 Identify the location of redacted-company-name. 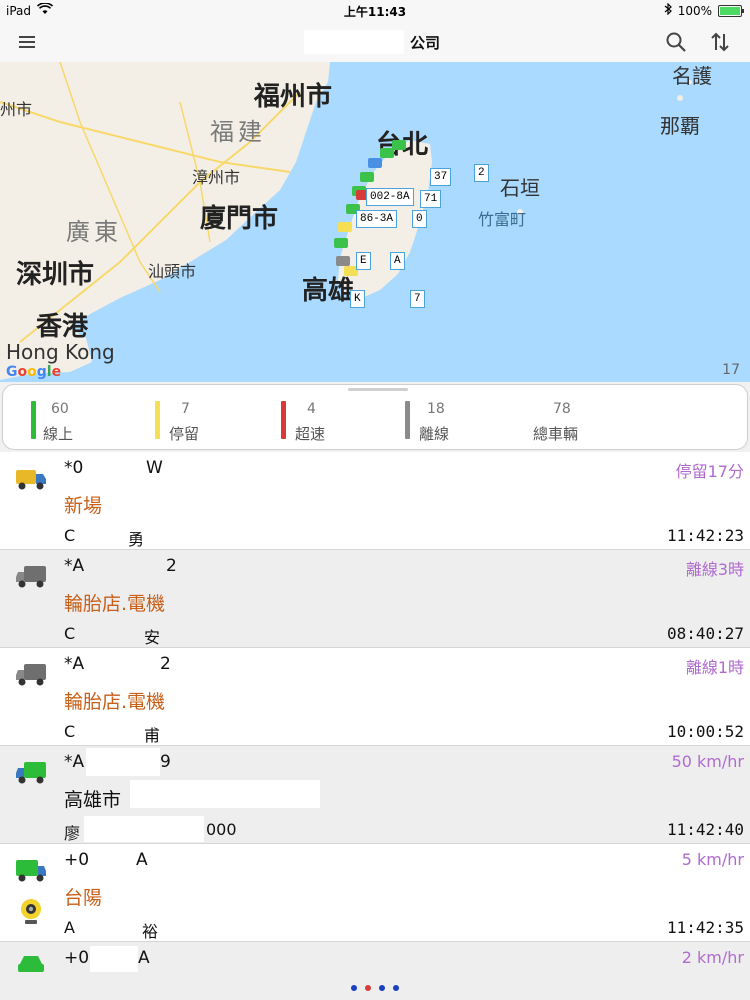
(354, 42).